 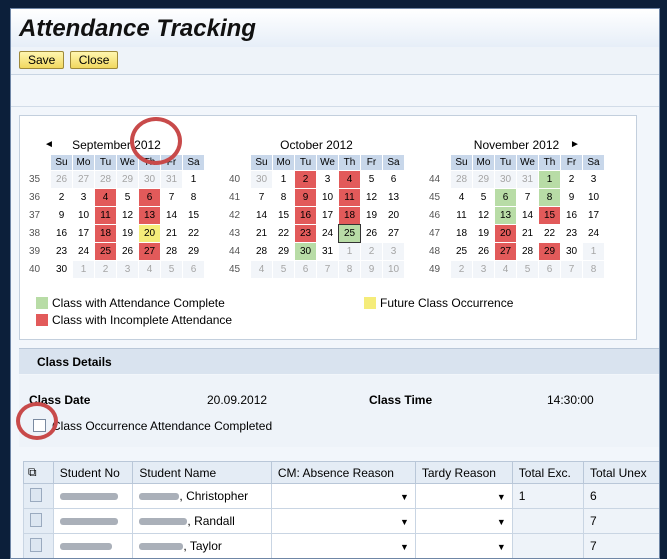 What do you see at coordinates (461, 233) in the screenshot?
I see `calendar-day: 18` at bounding box center [461, 233].